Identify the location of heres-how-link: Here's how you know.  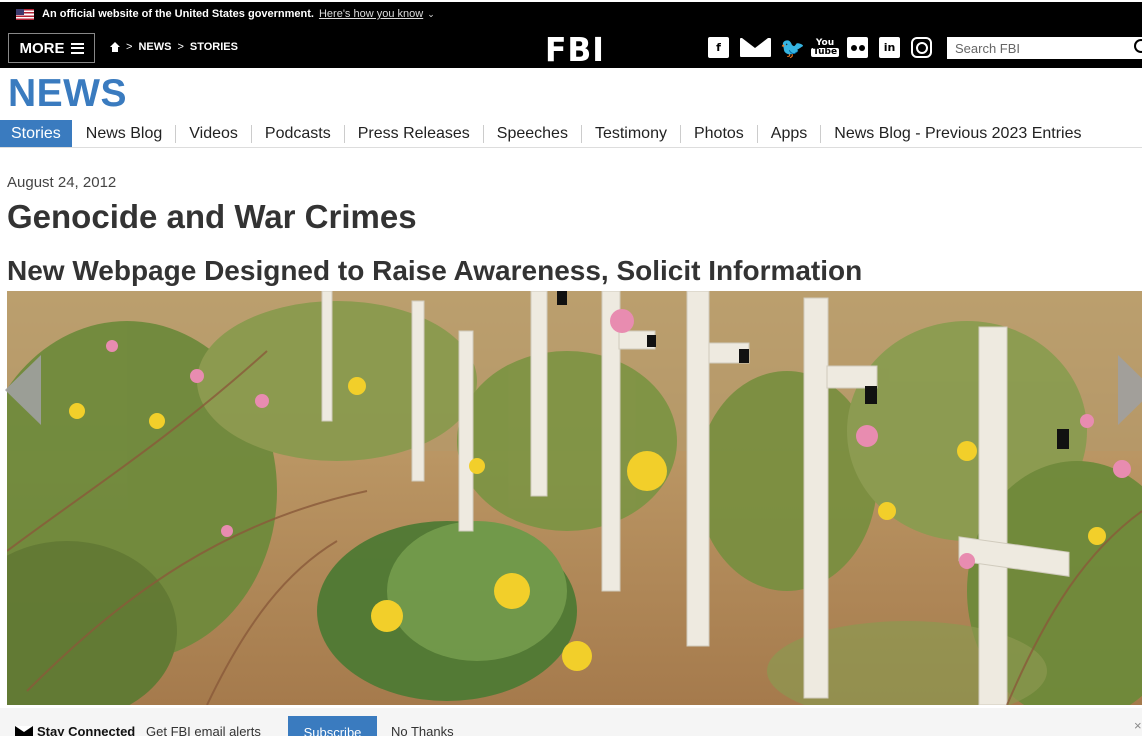
(371, 14).